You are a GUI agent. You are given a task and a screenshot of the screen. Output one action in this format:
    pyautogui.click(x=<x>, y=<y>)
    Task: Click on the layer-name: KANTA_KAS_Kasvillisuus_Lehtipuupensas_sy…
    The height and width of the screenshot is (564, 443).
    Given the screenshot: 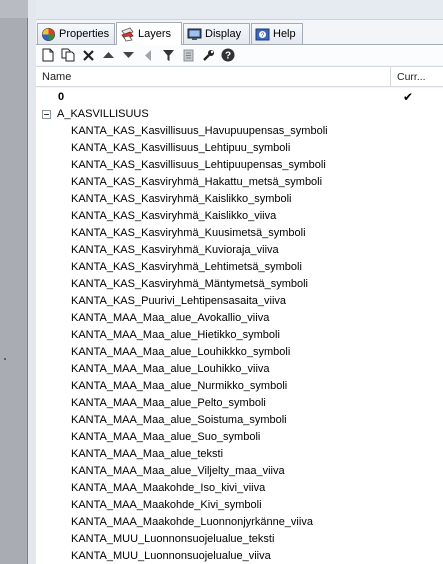 What is the action you would take?
    pyautogui.click(x=198, y=165)
    